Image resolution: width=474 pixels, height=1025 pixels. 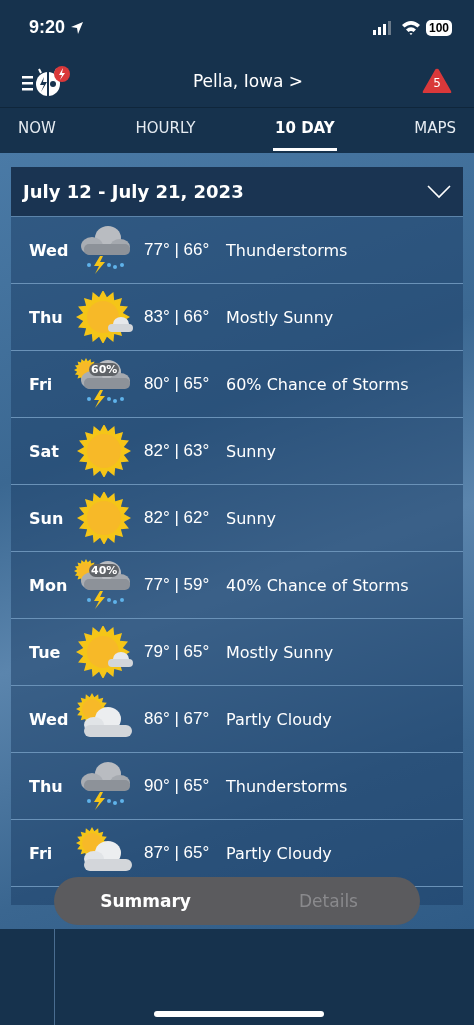 What do you see at coordinates (177, 585) in the screenshot?
I see `temperature-range: 77° | 59°` at bounding box center [177, 585].